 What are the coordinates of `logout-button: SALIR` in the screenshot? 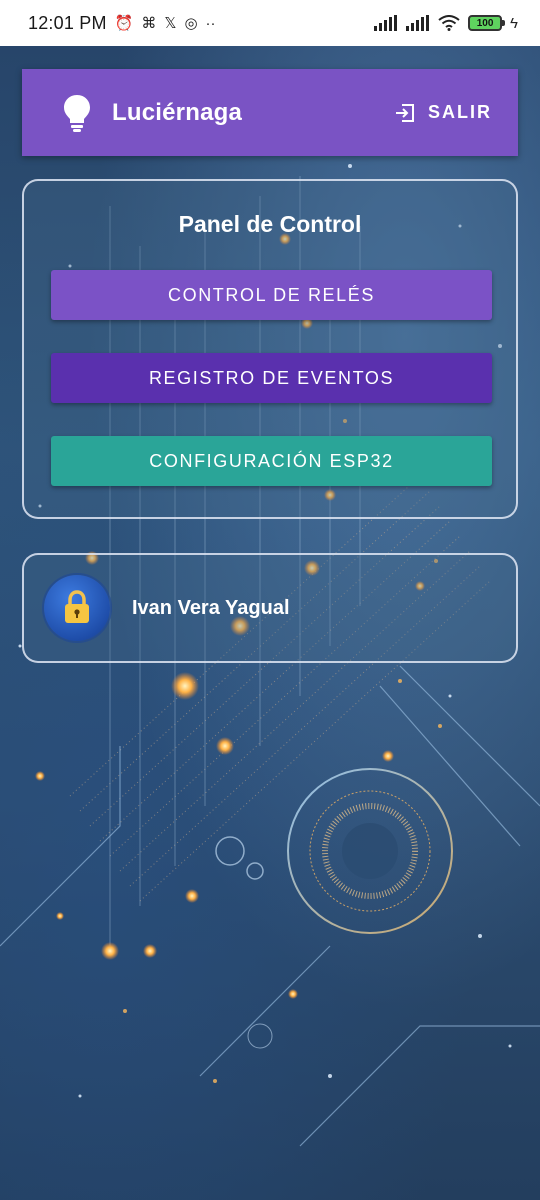 It's located at (443, 113).